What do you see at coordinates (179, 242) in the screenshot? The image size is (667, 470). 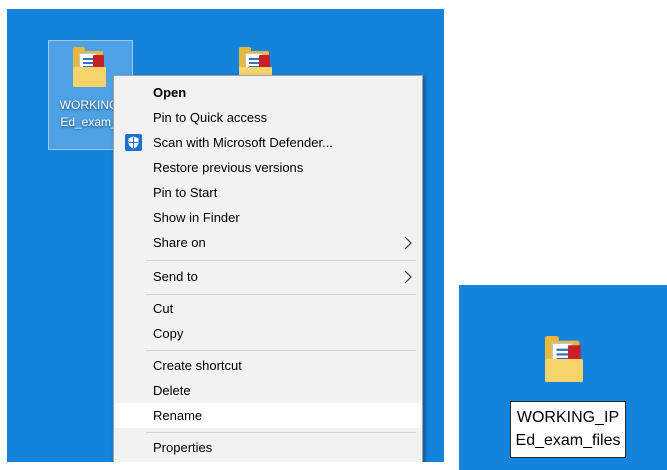 I see `menu-item-label: Share on` at bounding box center [179, 242].